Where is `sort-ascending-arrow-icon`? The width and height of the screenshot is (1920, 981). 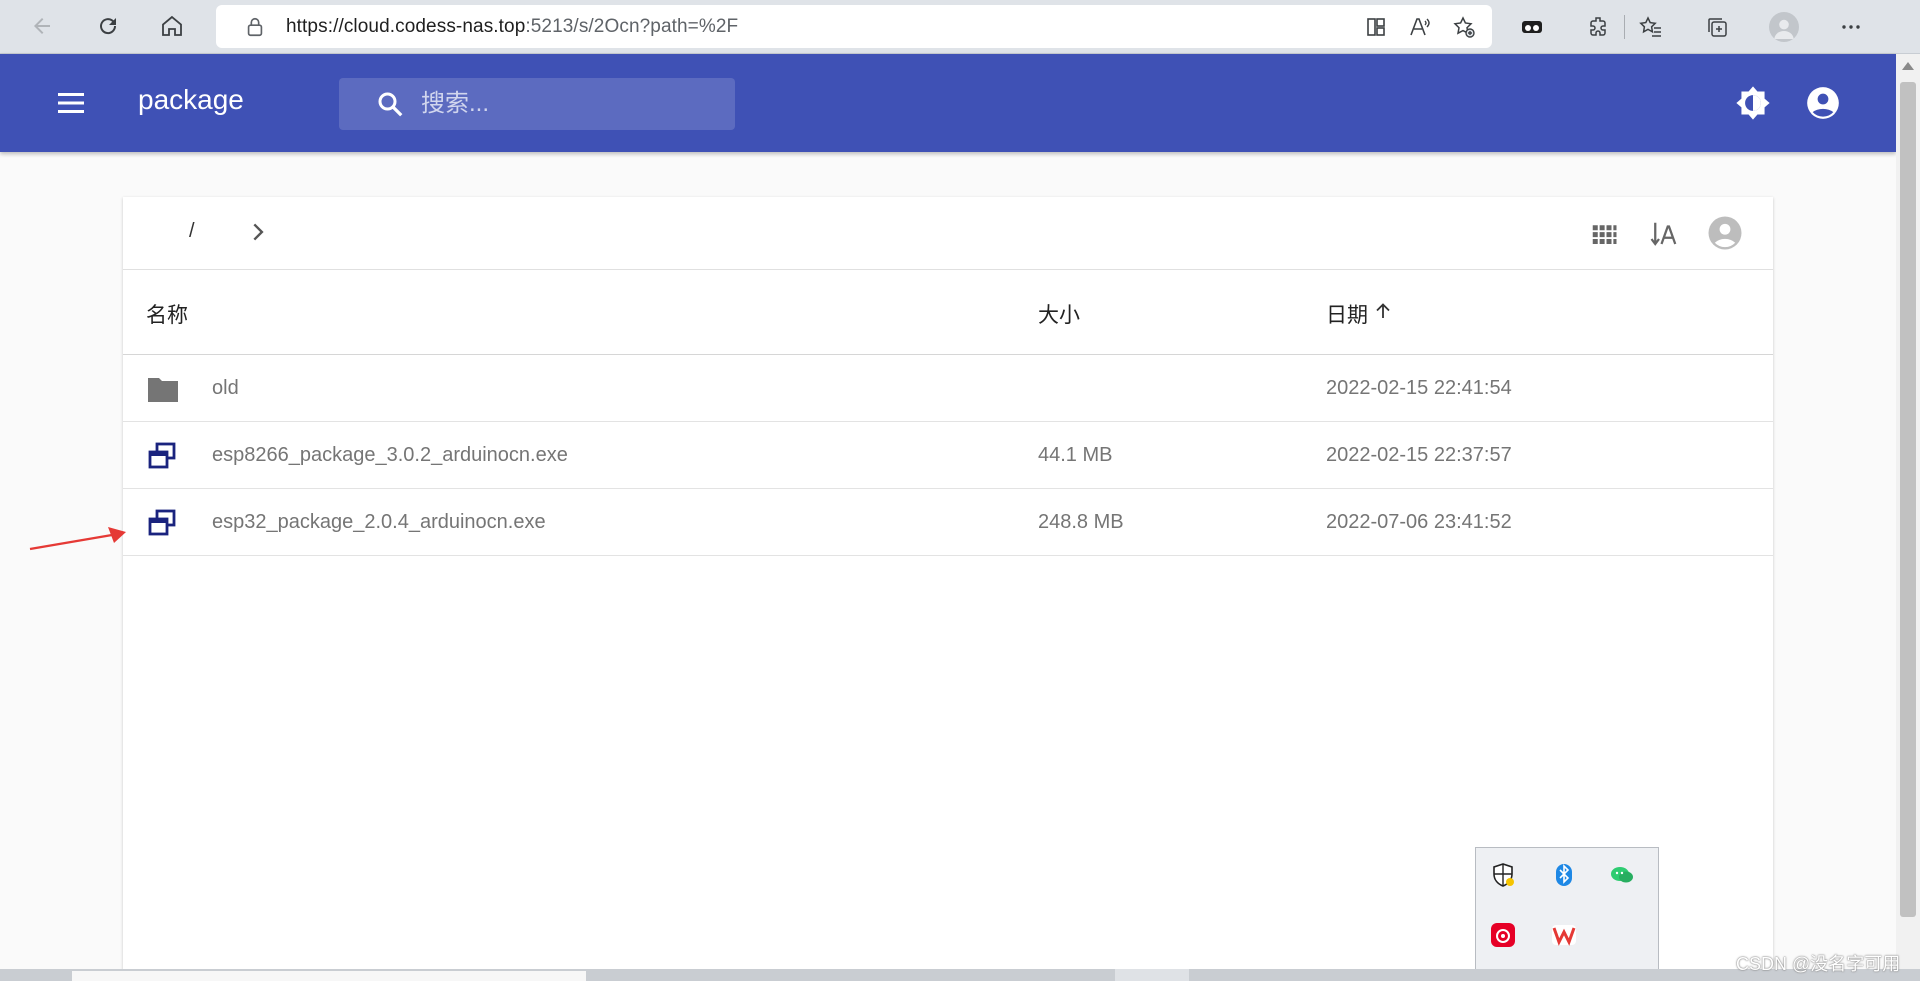
sort-ascending-arrow-icon is located at coordinates (1383, 311).